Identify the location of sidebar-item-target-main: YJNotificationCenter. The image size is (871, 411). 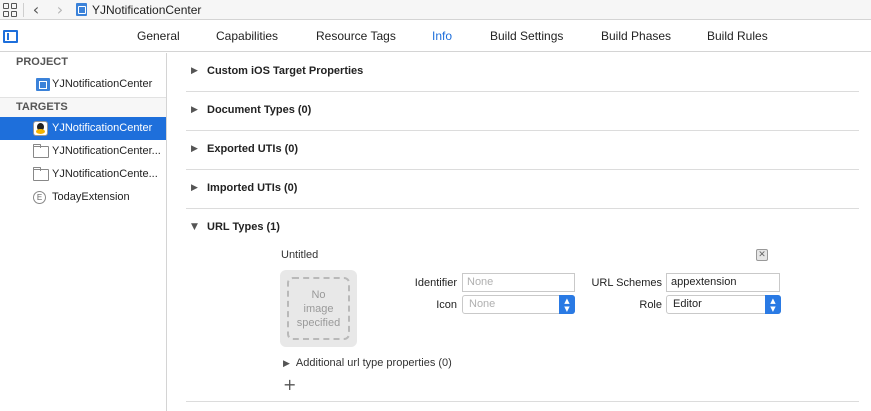
(83, 128).